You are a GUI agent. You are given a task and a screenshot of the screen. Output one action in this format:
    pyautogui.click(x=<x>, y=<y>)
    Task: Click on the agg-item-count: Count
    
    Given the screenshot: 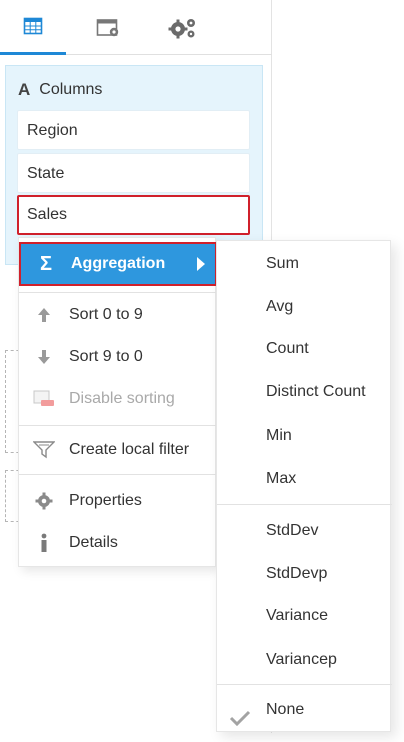 What is the action you would take?
    pyautogui.click(x=304, y=349)
    